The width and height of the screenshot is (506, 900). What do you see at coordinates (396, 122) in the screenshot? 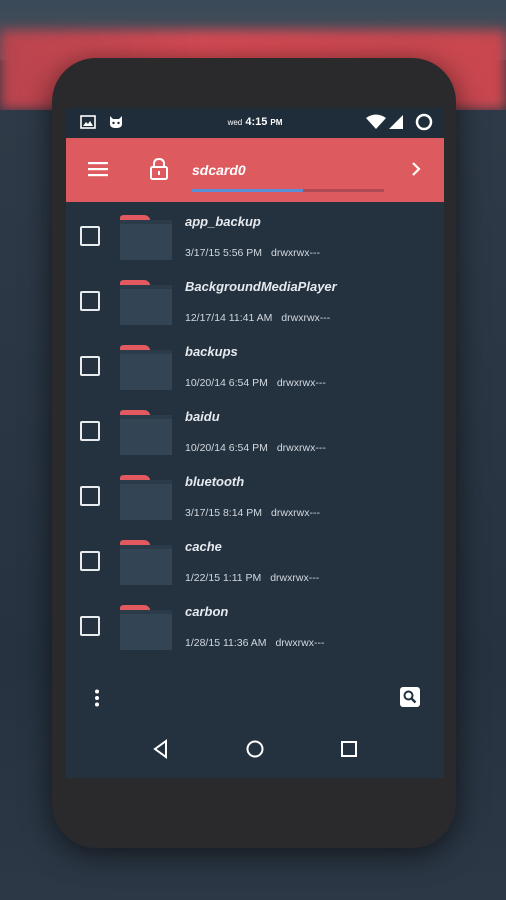
I see `cell-signal-icon` at bounding box center [396, 122].